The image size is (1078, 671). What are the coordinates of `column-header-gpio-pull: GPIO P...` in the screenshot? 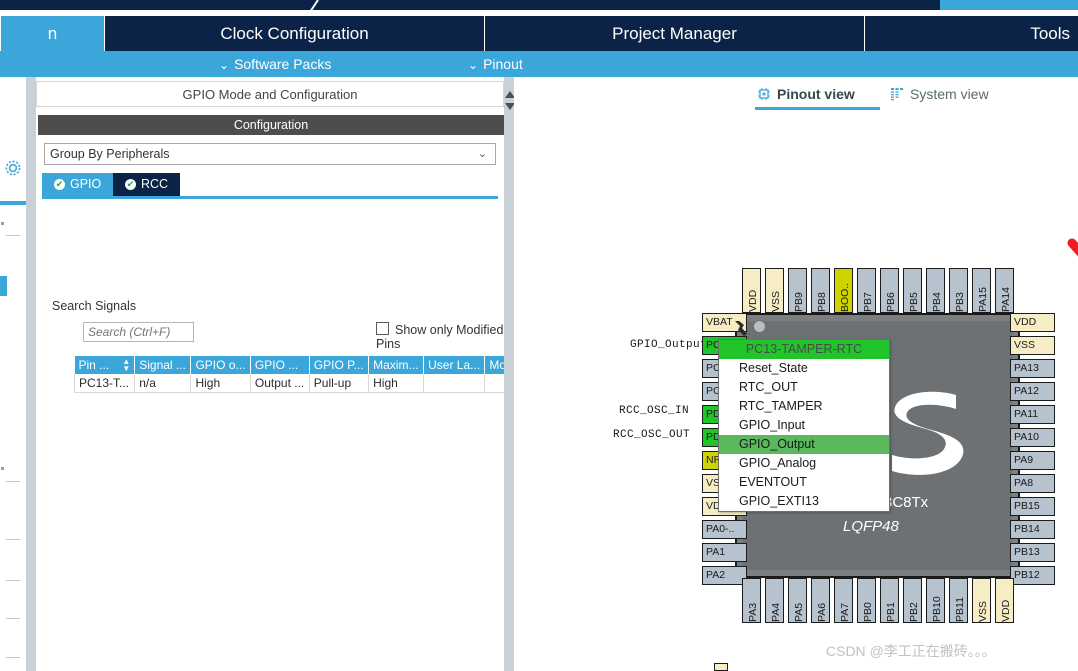 It's located at (339, 365).